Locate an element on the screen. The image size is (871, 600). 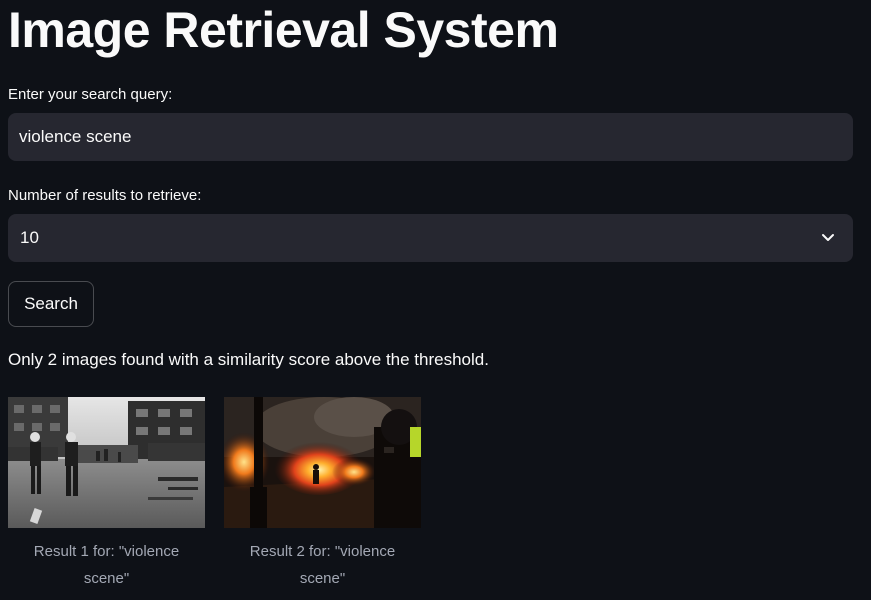
result-card: Result 2 for: "violence scene" is located at coordinates (322, 494).